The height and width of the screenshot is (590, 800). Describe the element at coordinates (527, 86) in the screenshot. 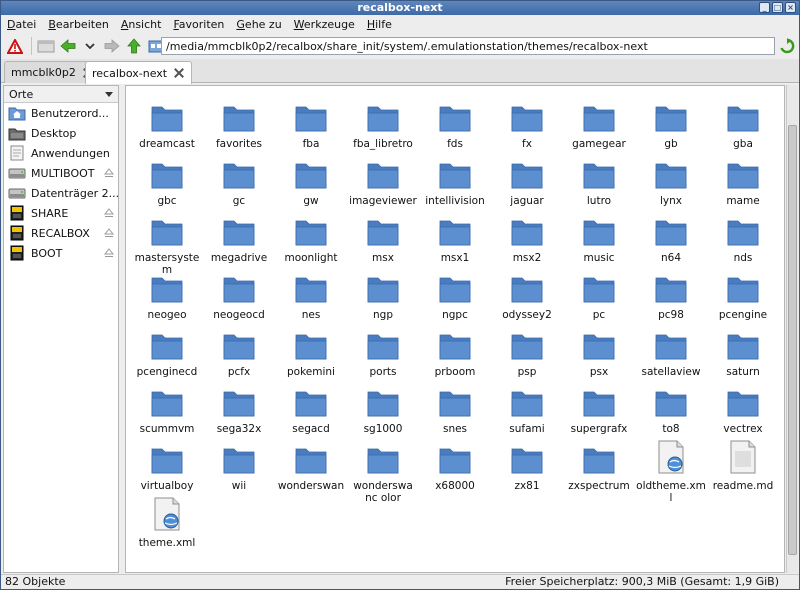

I see `file-item: colecovision` at that location.